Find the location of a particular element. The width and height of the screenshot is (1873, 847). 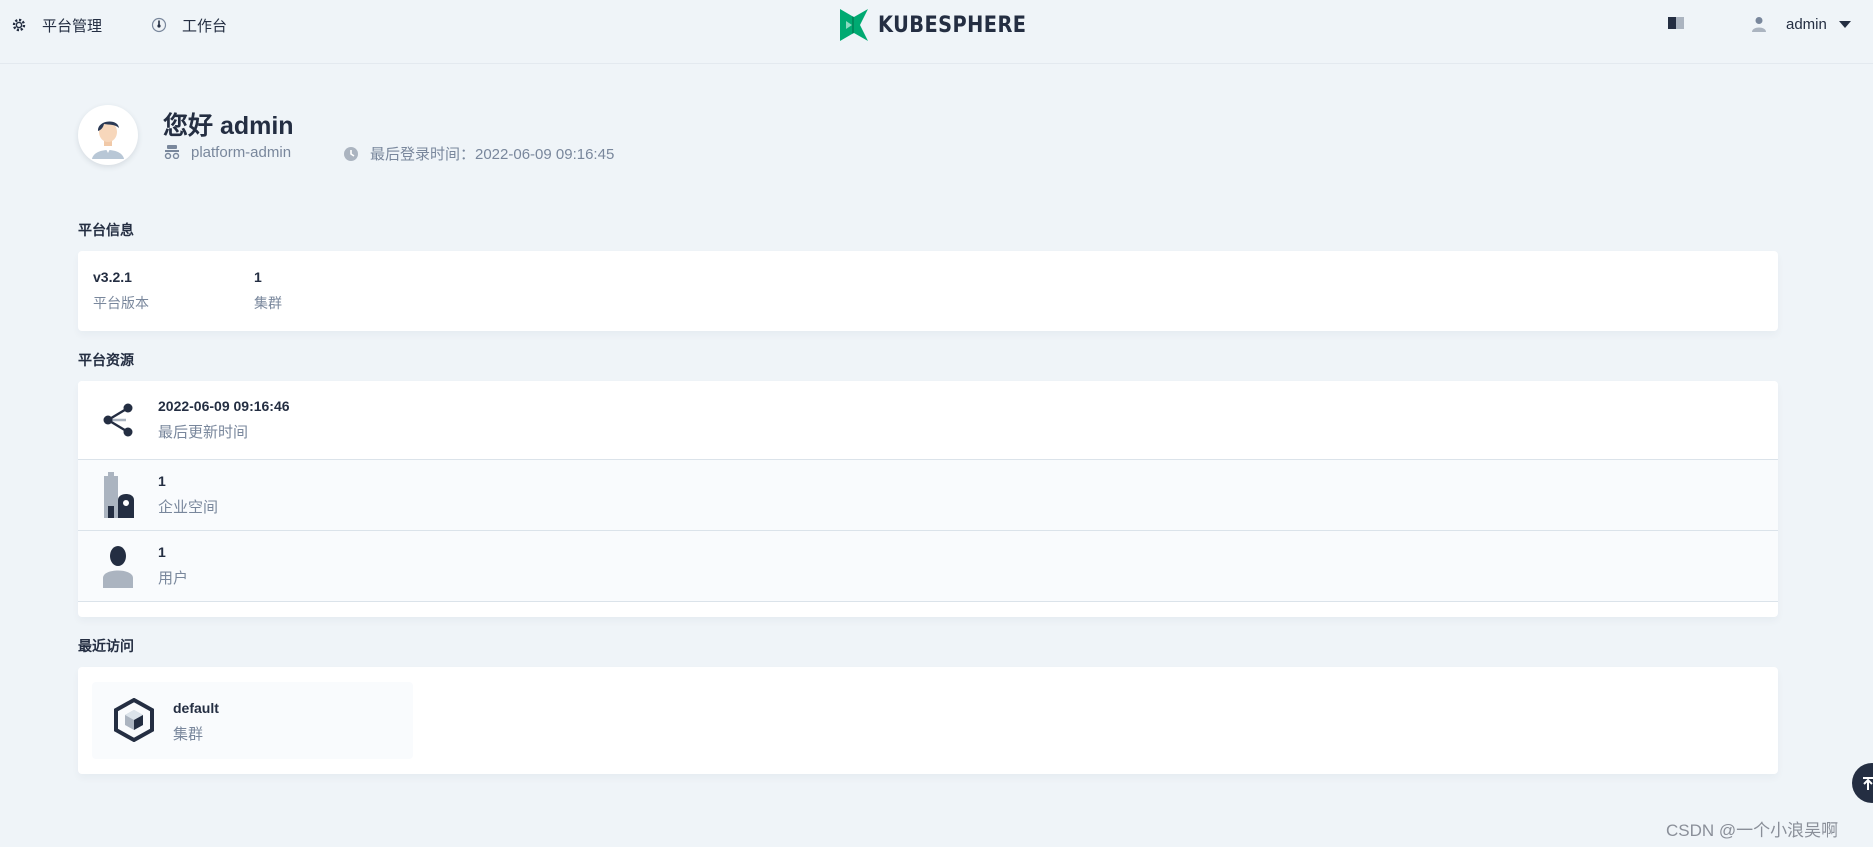

dashboard-icon is located at coordinates (159, 25).